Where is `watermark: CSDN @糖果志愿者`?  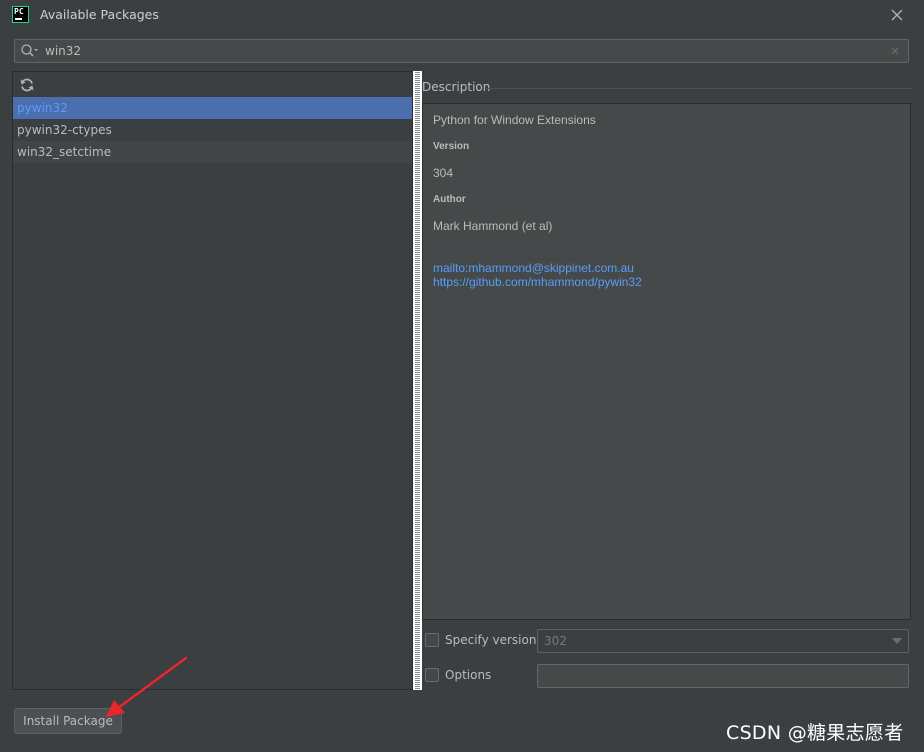
watermark: CSDN @糖果志愿者 is located at coordinates (815, 733).